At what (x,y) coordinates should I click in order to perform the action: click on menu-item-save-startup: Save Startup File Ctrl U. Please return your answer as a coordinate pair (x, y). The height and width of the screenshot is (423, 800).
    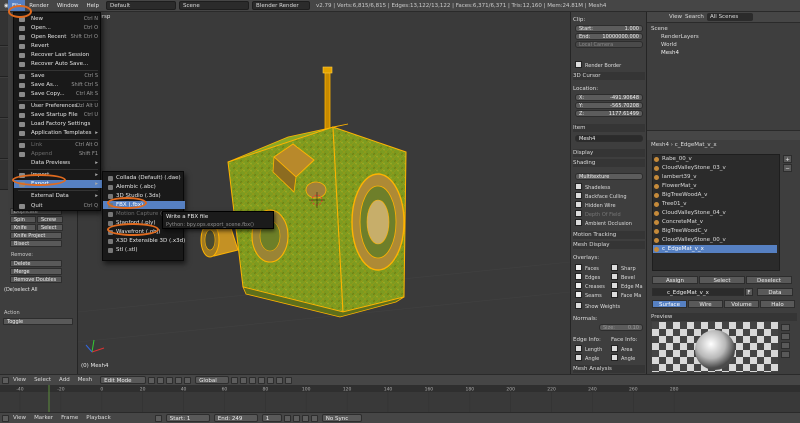
    Looking at the image, I should click on (58, 115).